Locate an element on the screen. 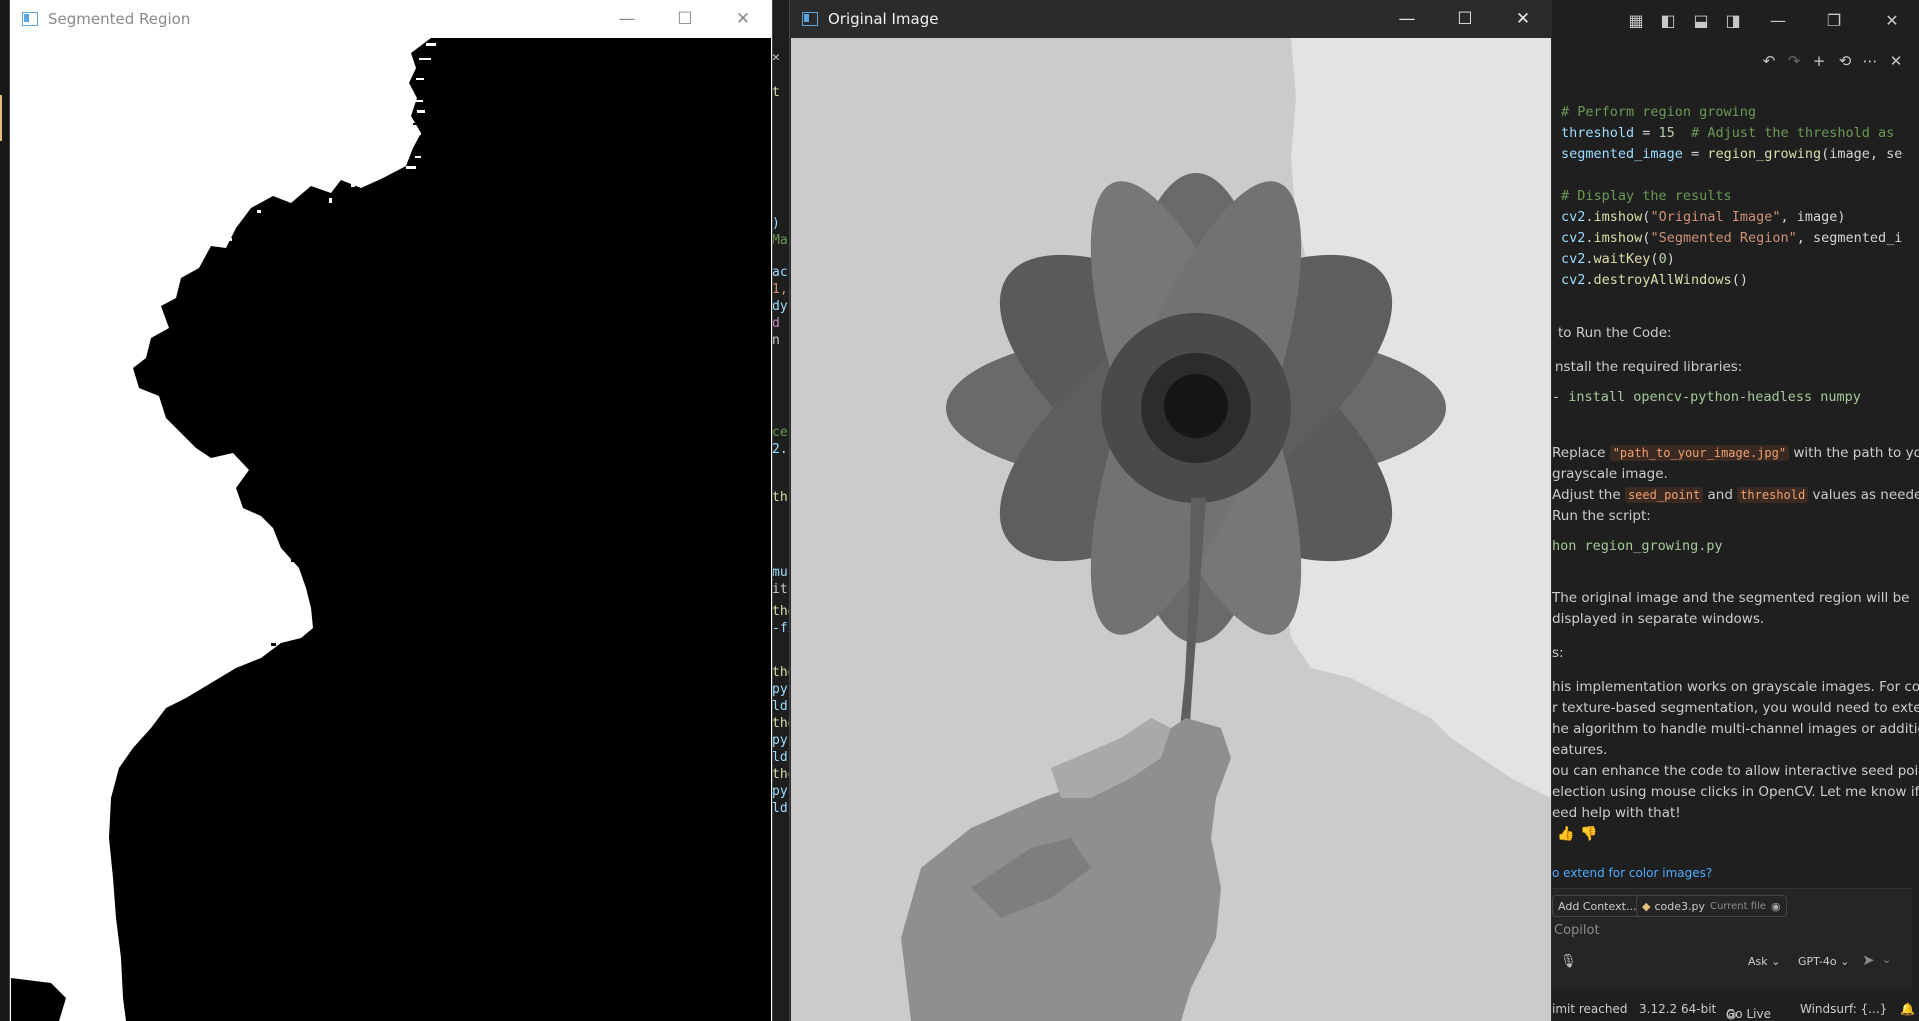 The image size is (1919, 1021). section-heading: to Run the Code: is located at coordinates (1615, 333).